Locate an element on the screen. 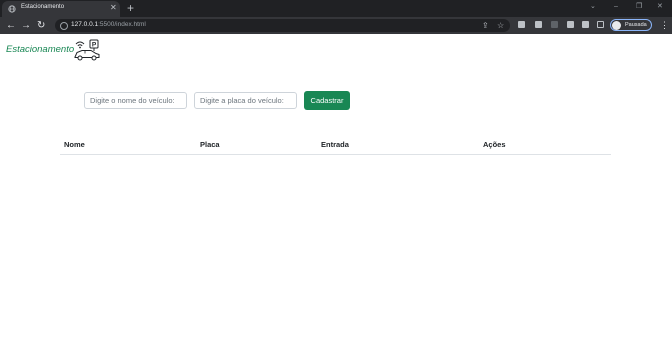 The height and width of the screenshot is (360, 672). address-bar: 127.0.0.1:5500/index.html ⇪ ☆ is located at coordinates (282, 25).